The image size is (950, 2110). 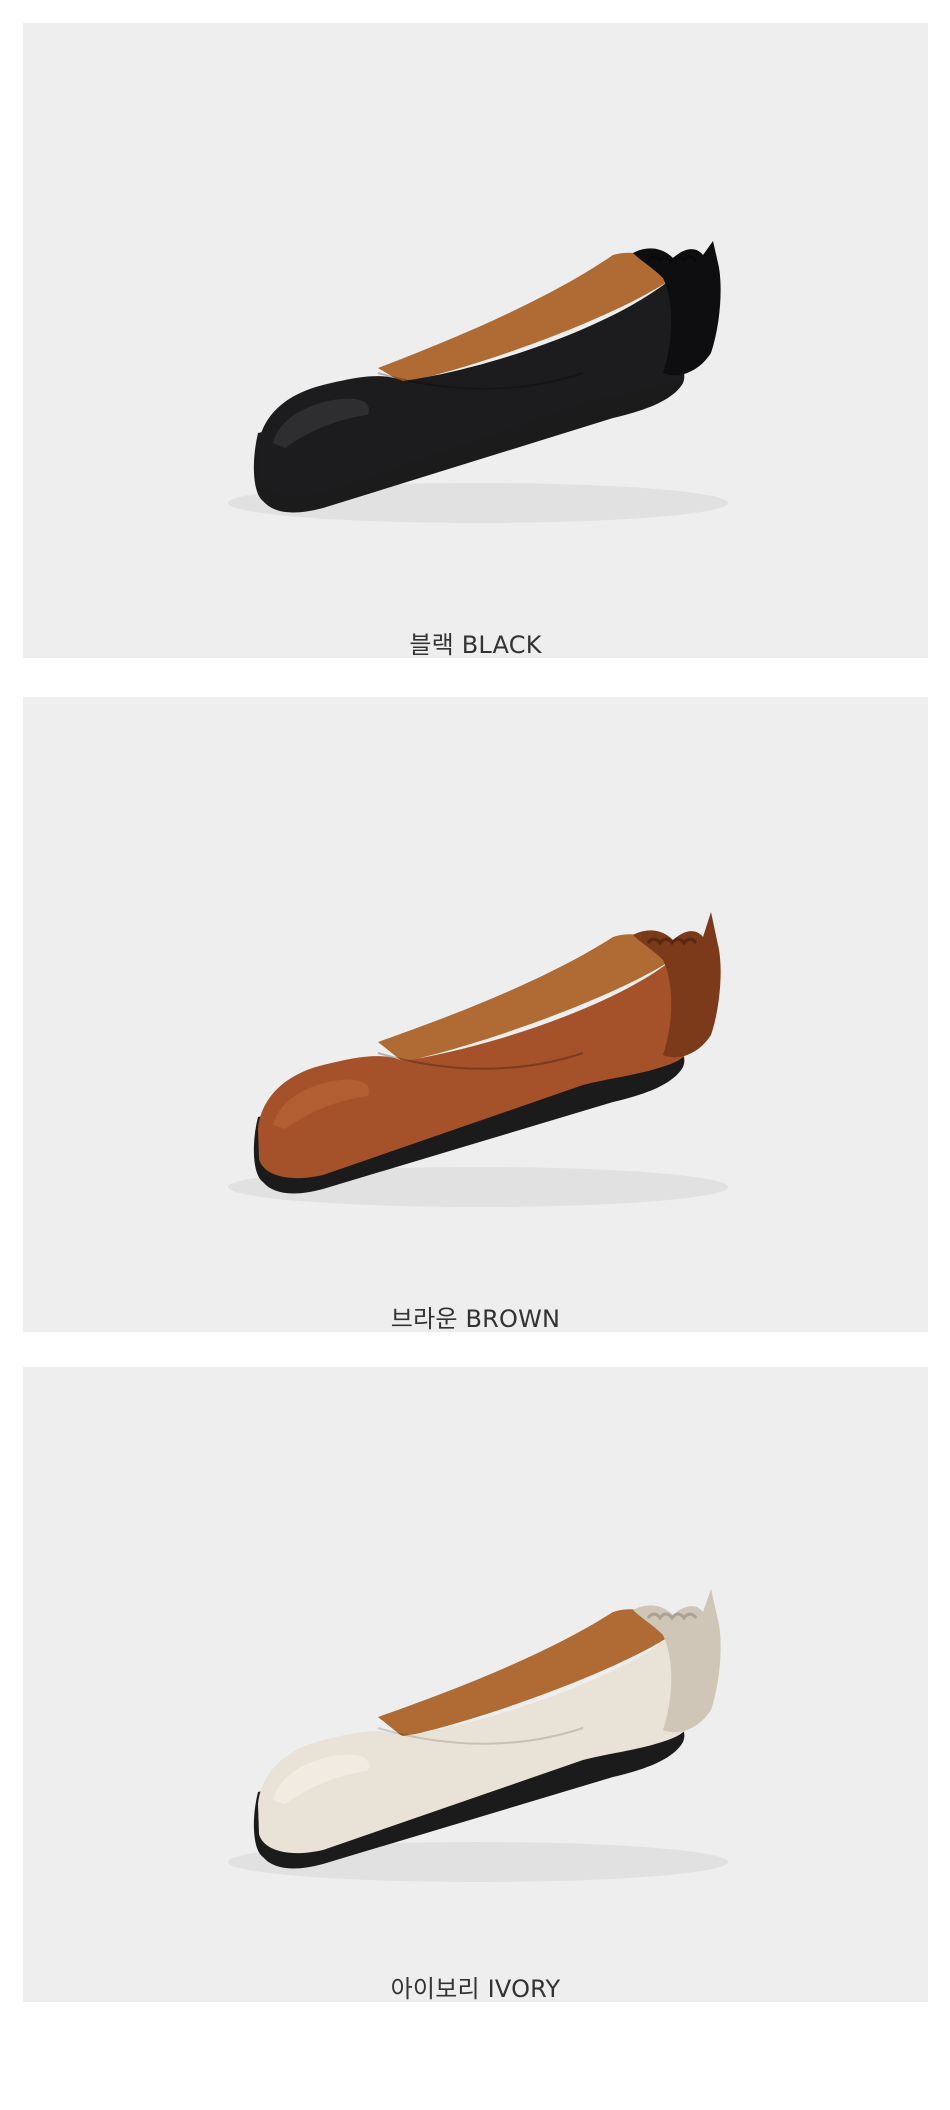 I want to click on shoe-image-brown, so click(x=478, y=1059).